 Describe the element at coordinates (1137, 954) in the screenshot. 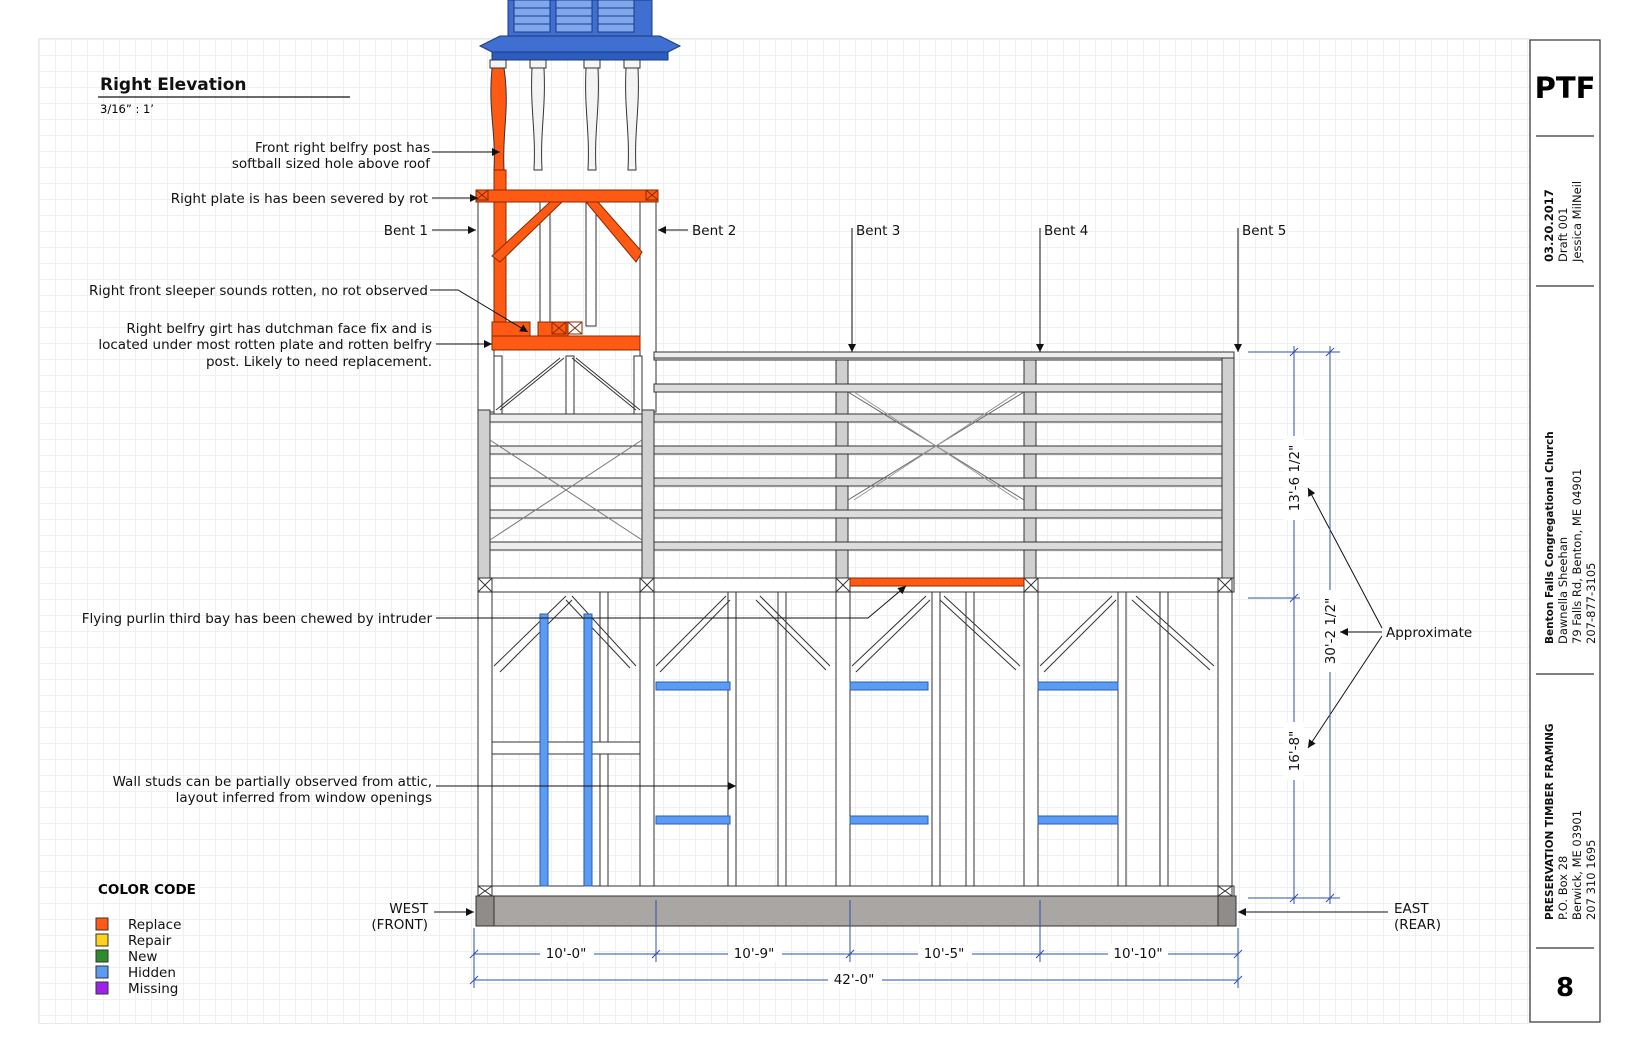

I see `dim-bay-4: 10'-10"` at that location.